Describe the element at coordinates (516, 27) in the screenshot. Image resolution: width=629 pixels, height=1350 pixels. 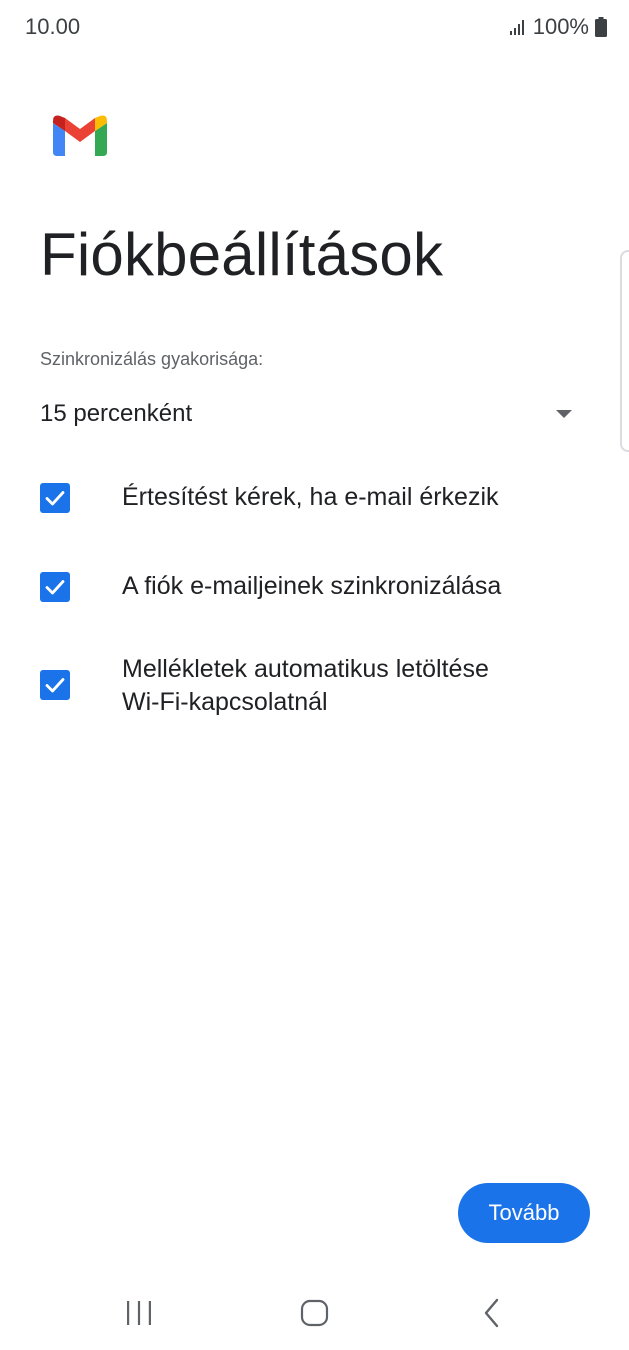
I see `signal-icon` at that location.